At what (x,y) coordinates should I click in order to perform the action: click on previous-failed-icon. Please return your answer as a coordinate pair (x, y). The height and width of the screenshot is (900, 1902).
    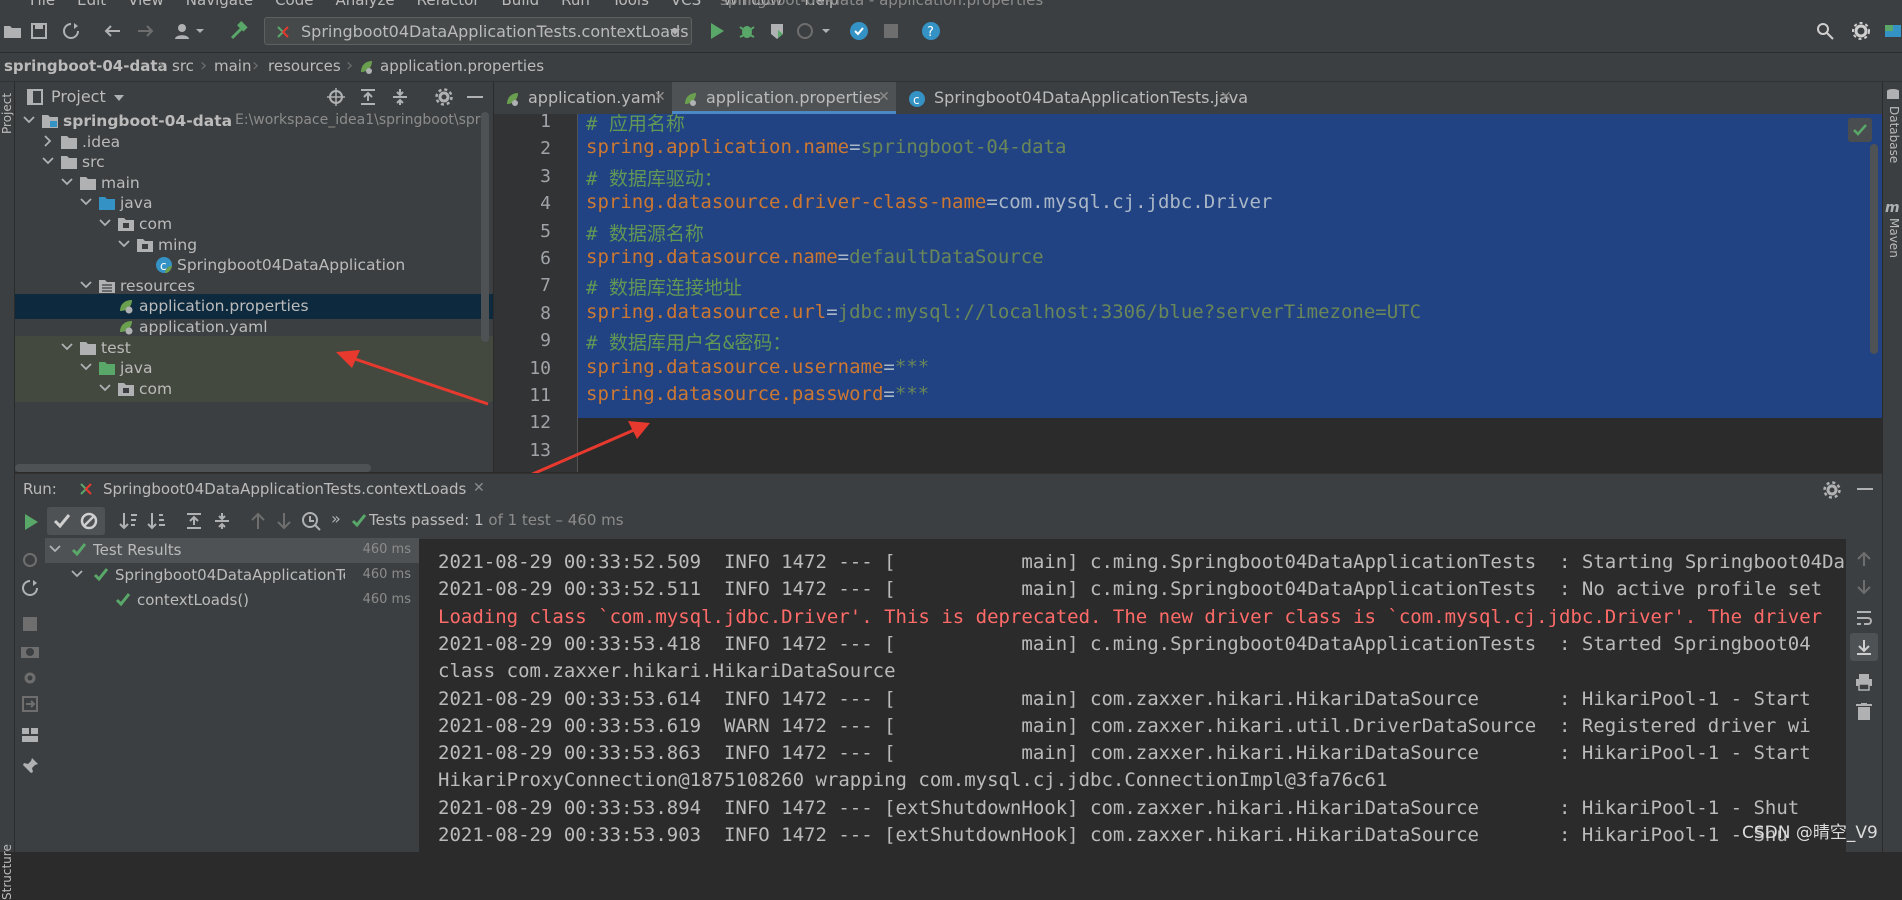
    Looking at the image, I should click on (258, 521).